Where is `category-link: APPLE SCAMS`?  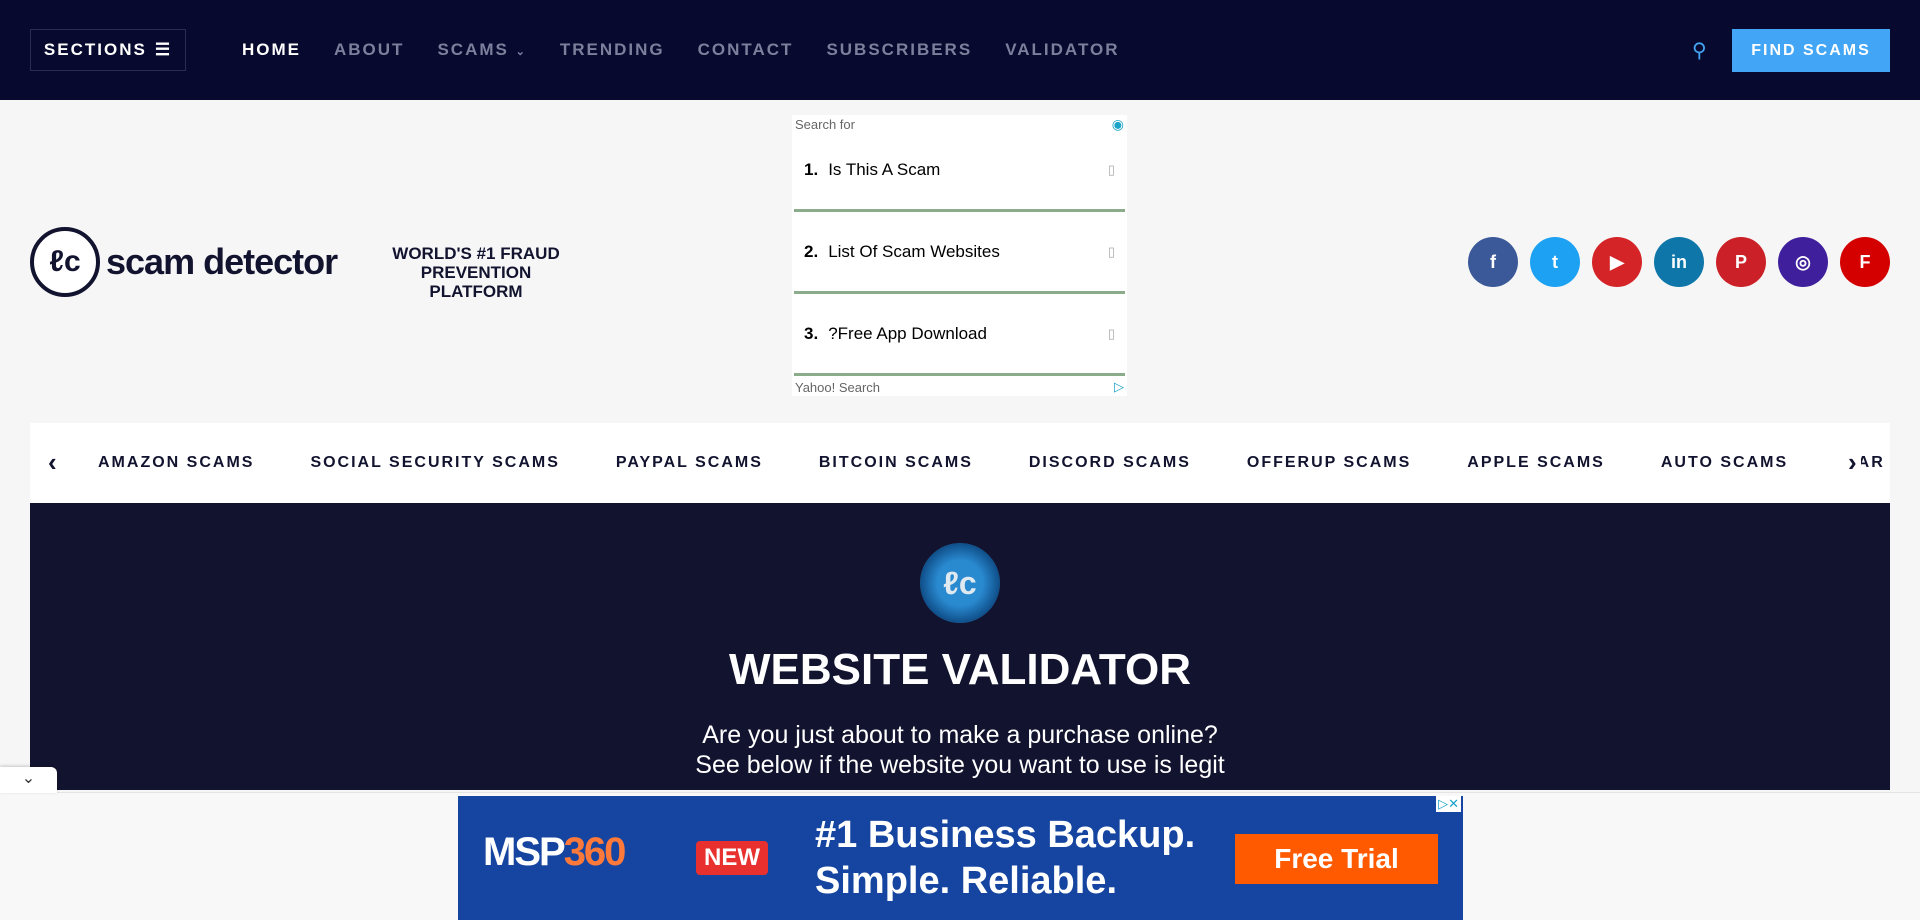
category-link: APPLE SCAMS is located at coordinates (1536, 463).